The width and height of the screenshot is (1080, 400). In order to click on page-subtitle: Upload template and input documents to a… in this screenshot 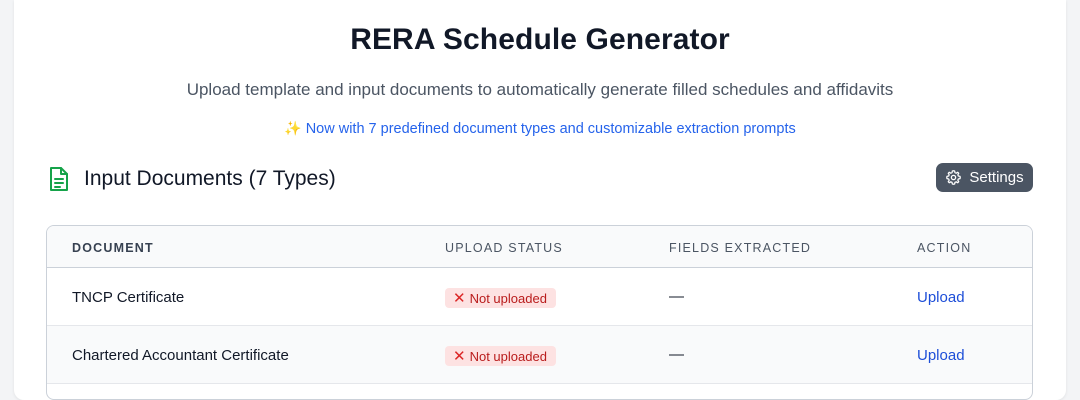, I will do `click(540, 89)`.